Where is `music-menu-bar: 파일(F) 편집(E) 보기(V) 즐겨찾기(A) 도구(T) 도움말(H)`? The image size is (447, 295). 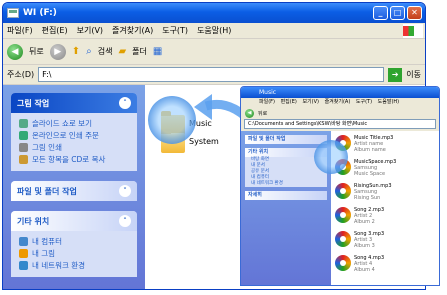
music-menu-bar: 파일(F) 편집(E) 보기(V) 즐겨찾기(A) 도구(T) 도움말(H) is located at coordinates (340, 102).